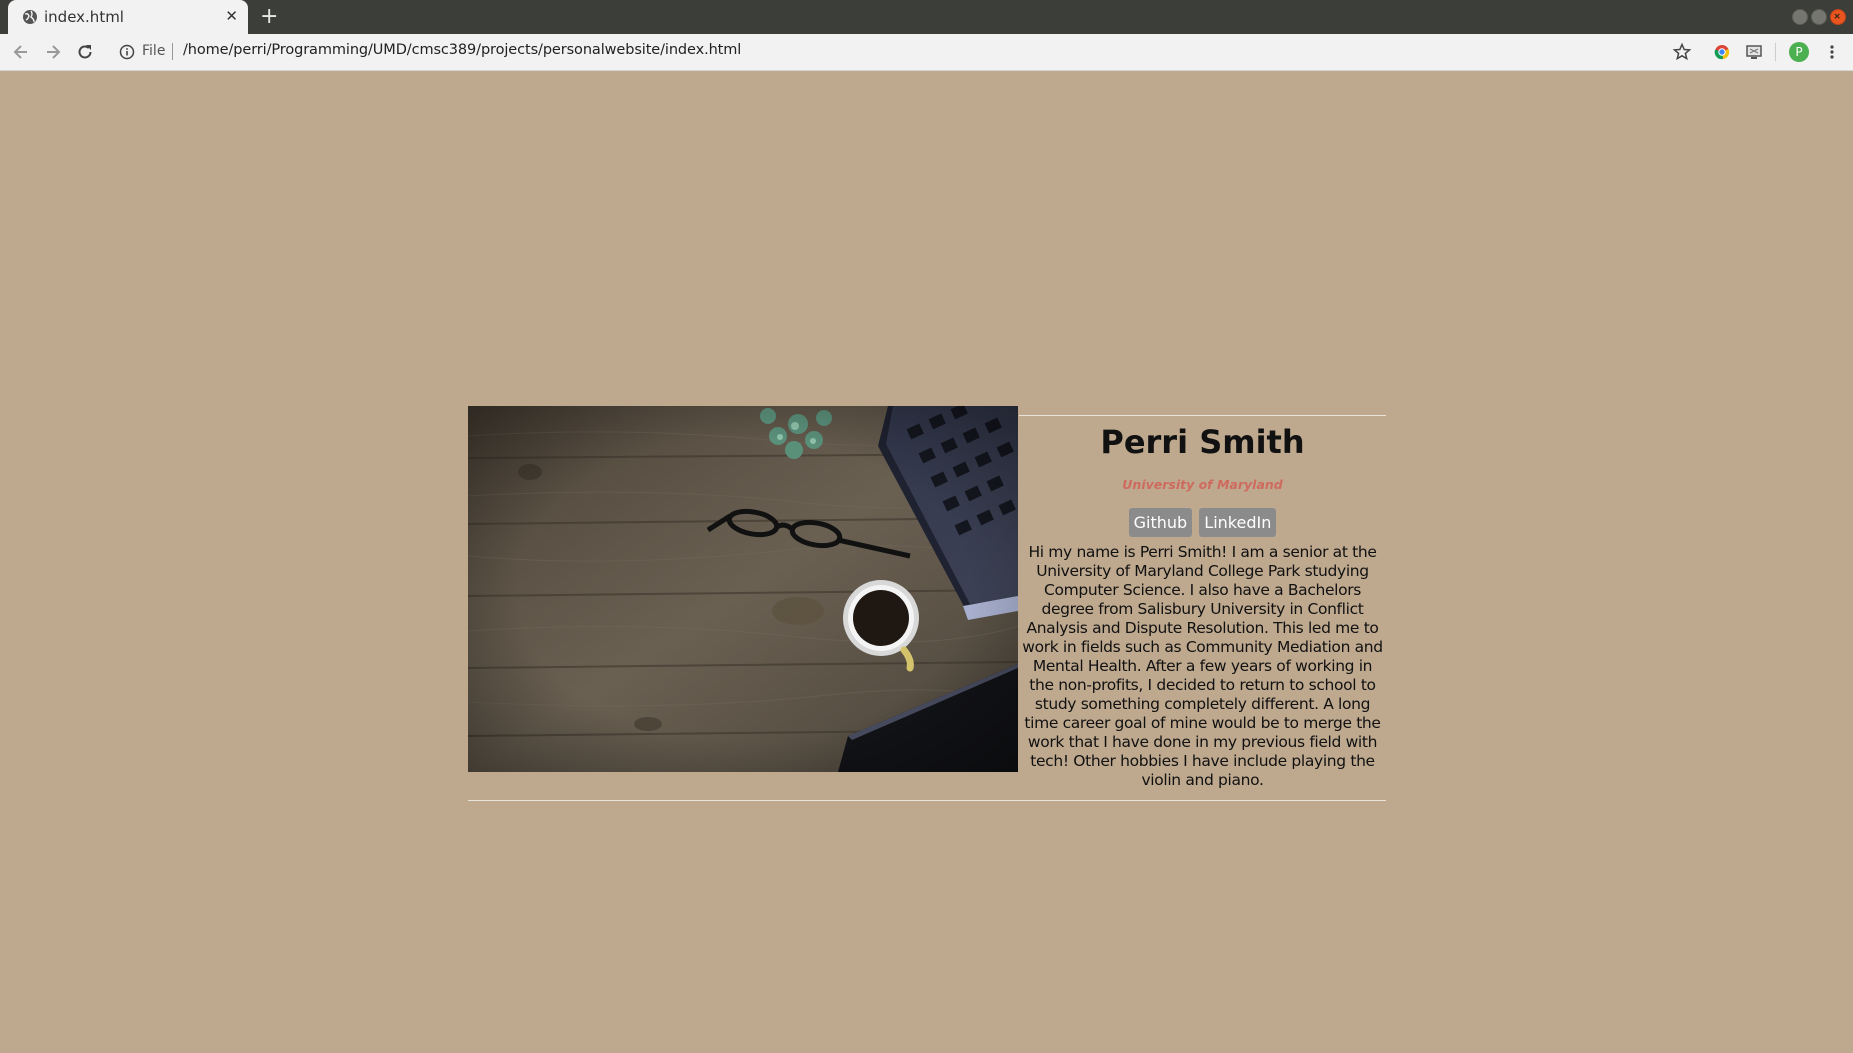 The height and width of the screenshot is (1053, 1853). I want to click on close-window-button, so click(1838, 17).